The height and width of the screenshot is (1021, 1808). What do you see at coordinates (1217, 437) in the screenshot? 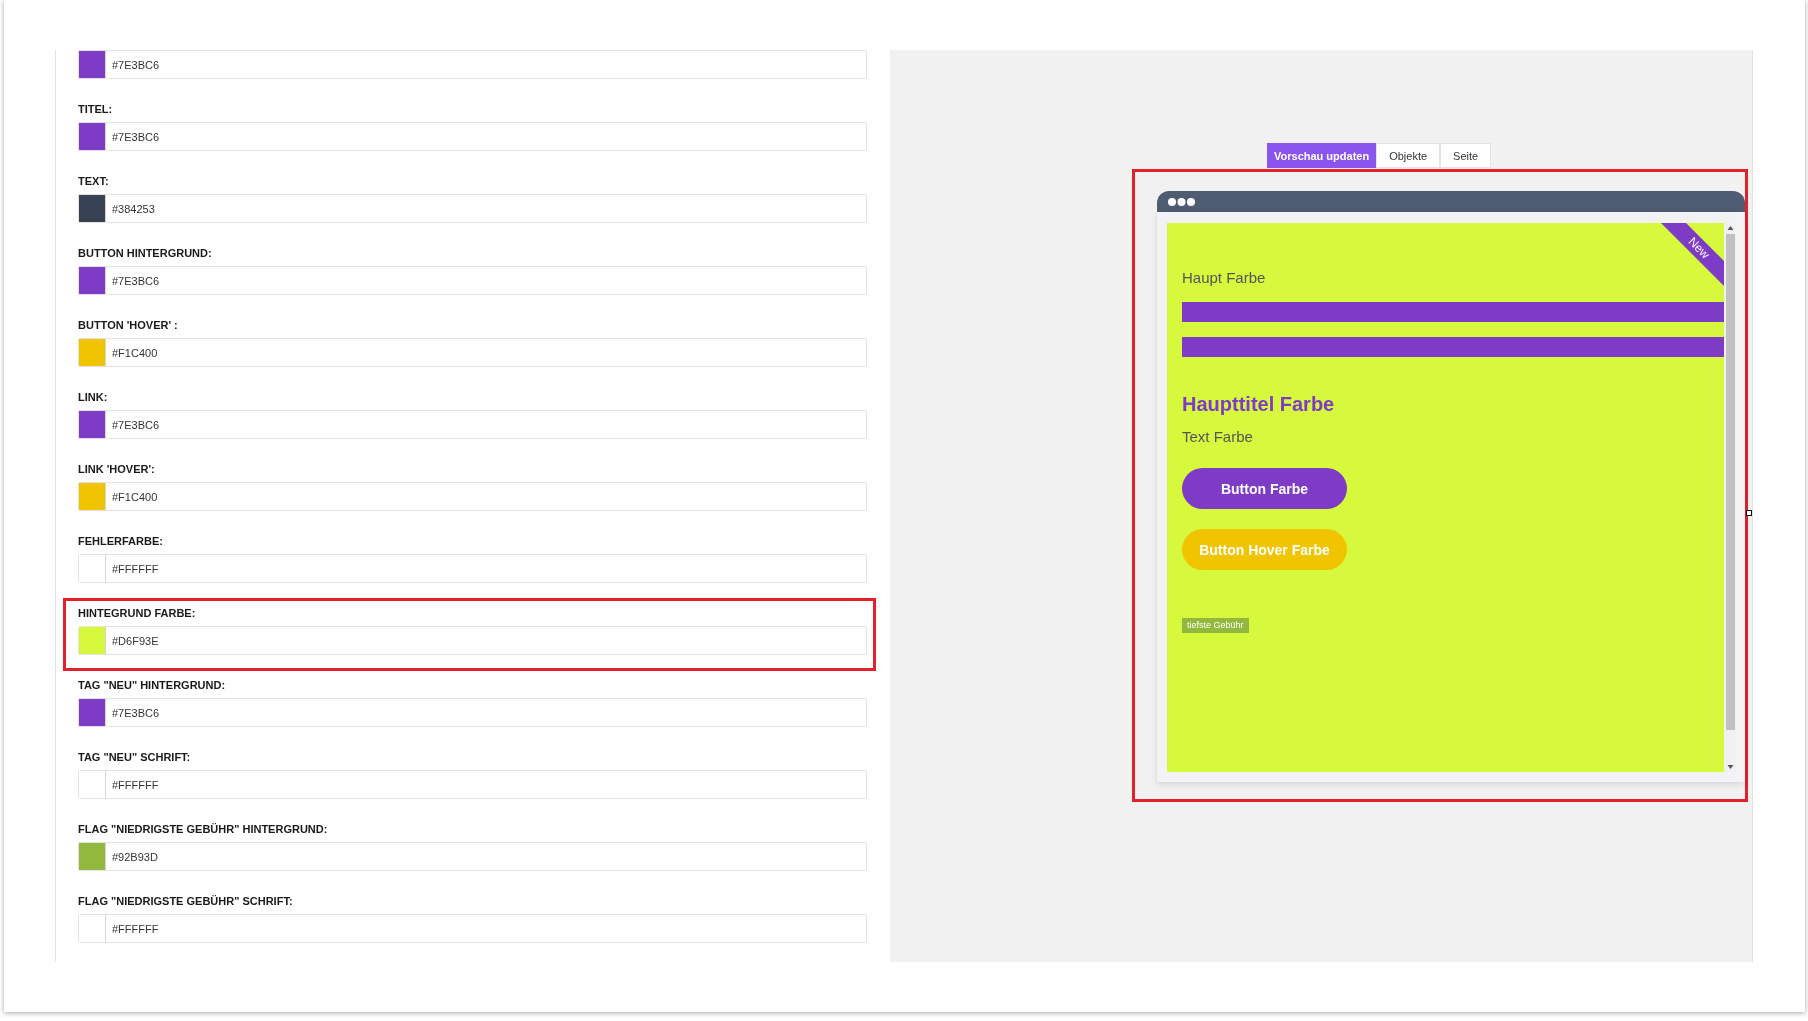
I see `body-text: Text Farbe` at bounding box center [1217, 437].